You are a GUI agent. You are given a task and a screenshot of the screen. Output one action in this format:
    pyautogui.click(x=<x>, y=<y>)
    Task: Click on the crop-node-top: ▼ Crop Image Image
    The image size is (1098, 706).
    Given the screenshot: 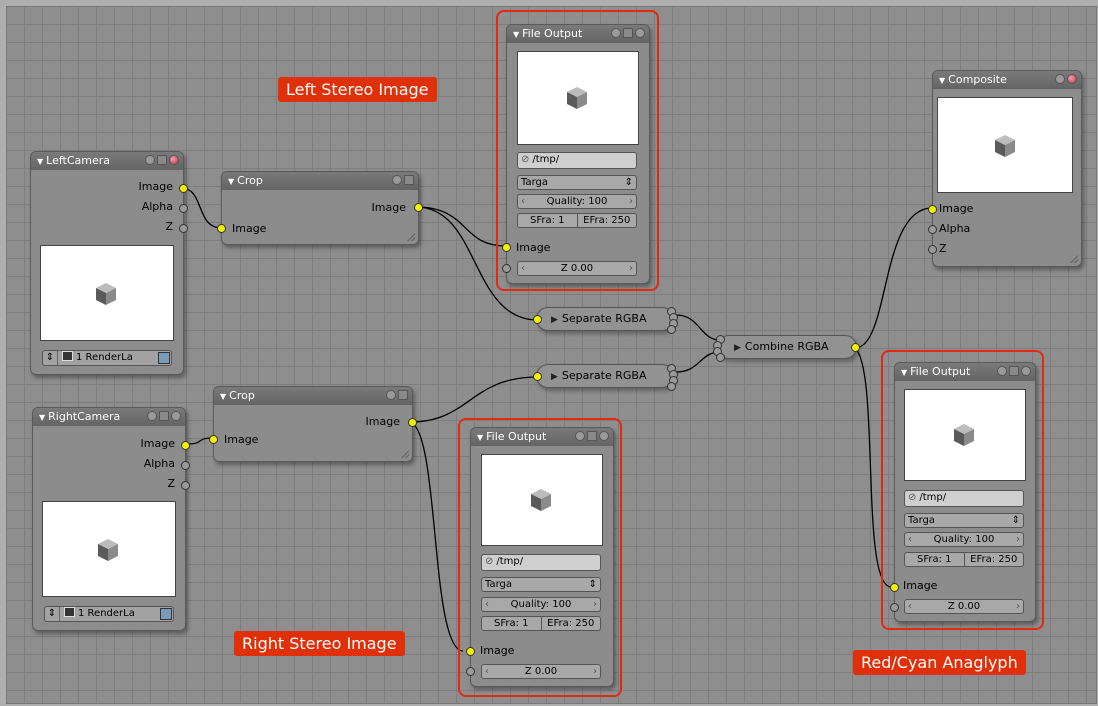 What is the action you would take?
    pyautogui.click(x=320, y=208)
    